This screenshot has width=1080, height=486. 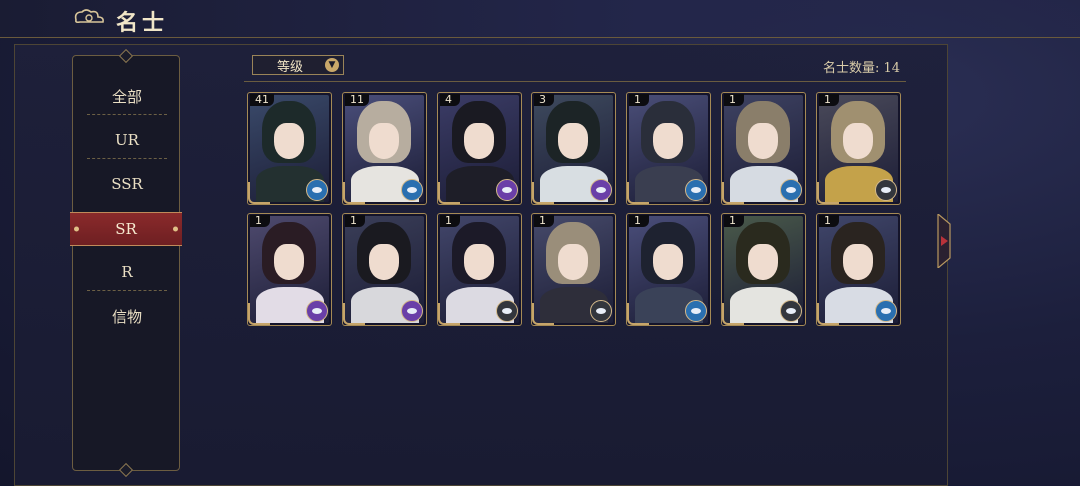 I want to click on sidebar-item-label: 信物, so click(x=126, y=316).